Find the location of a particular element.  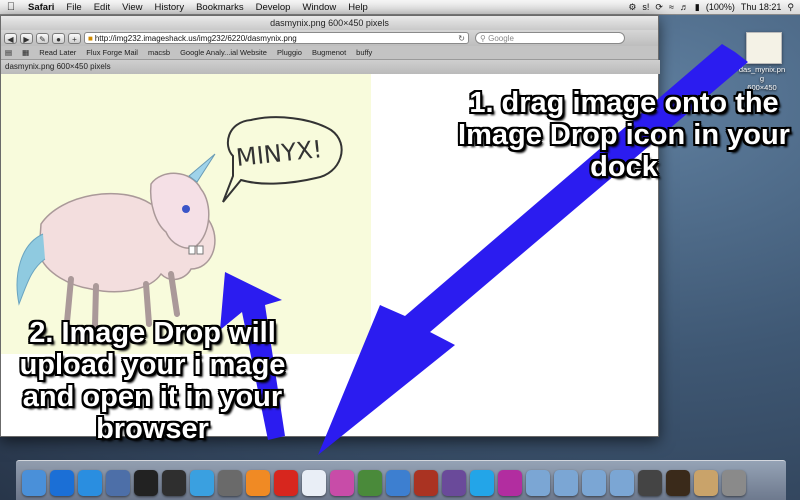

trash-icon is located at coordinates (734, 483).